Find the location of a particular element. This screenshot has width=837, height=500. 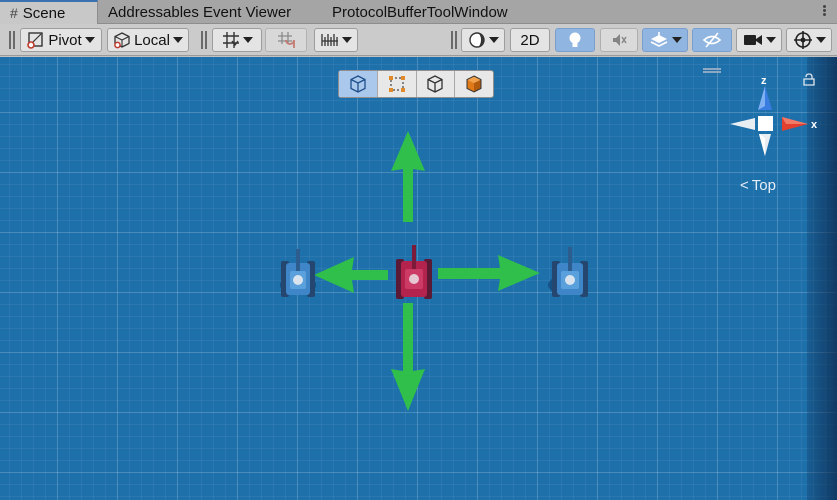

mode-2d-label: 2D is located at coordinates (530, 40).